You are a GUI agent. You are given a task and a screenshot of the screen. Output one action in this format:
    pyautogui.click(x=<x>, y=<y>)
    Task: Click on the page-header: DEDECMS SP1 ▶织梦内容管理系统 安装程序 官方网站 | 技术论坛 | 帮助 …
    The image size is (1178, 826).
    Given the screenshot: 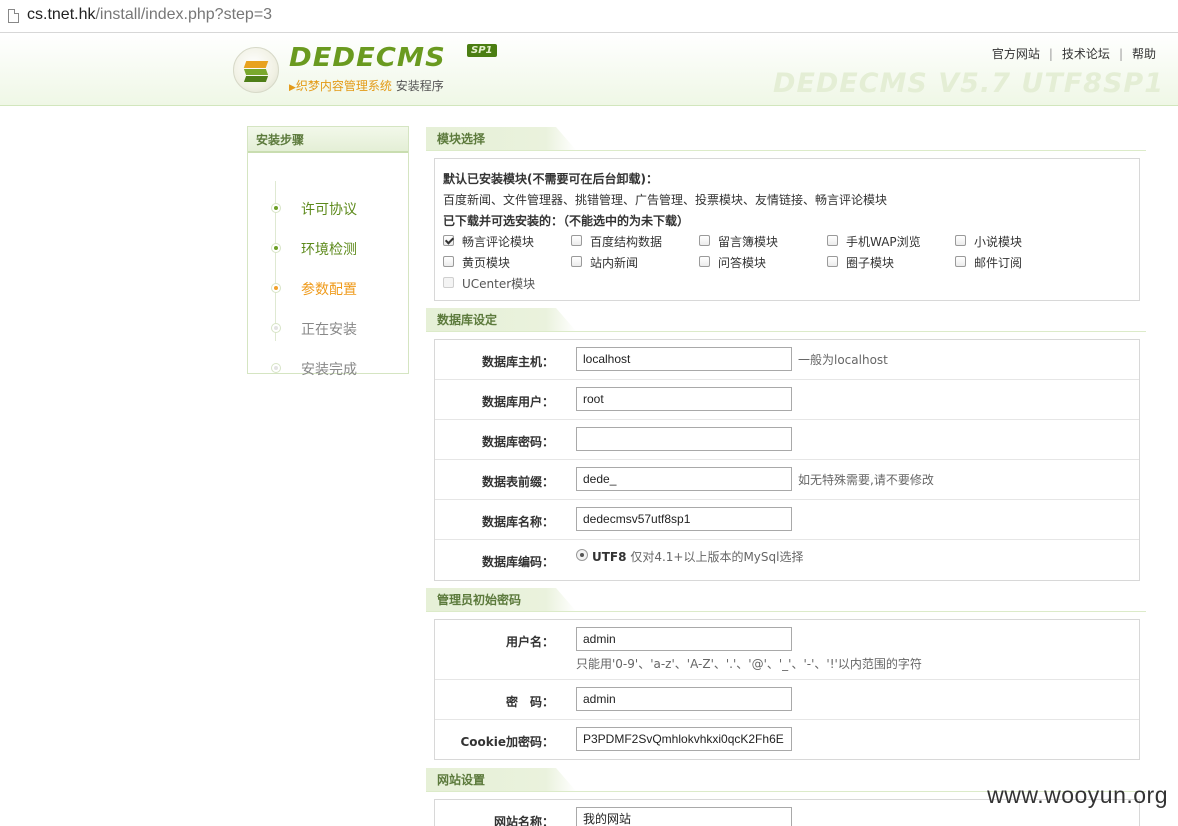 What is the action you would take?
    pyautogui.click(x=589, y=70)
    